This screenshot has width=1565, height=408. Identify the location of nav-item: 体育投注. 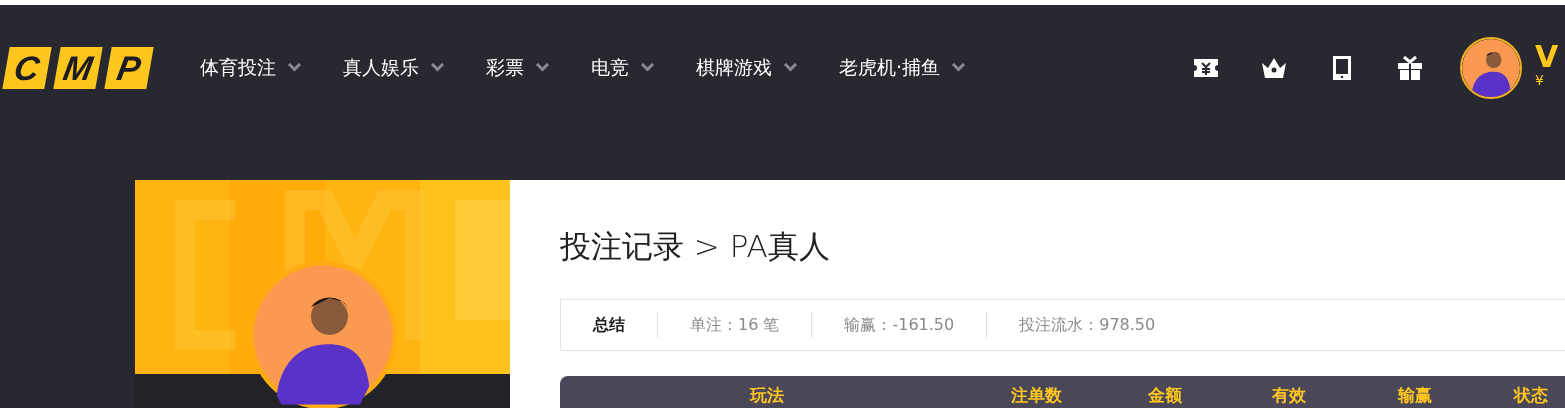
(250, 67).